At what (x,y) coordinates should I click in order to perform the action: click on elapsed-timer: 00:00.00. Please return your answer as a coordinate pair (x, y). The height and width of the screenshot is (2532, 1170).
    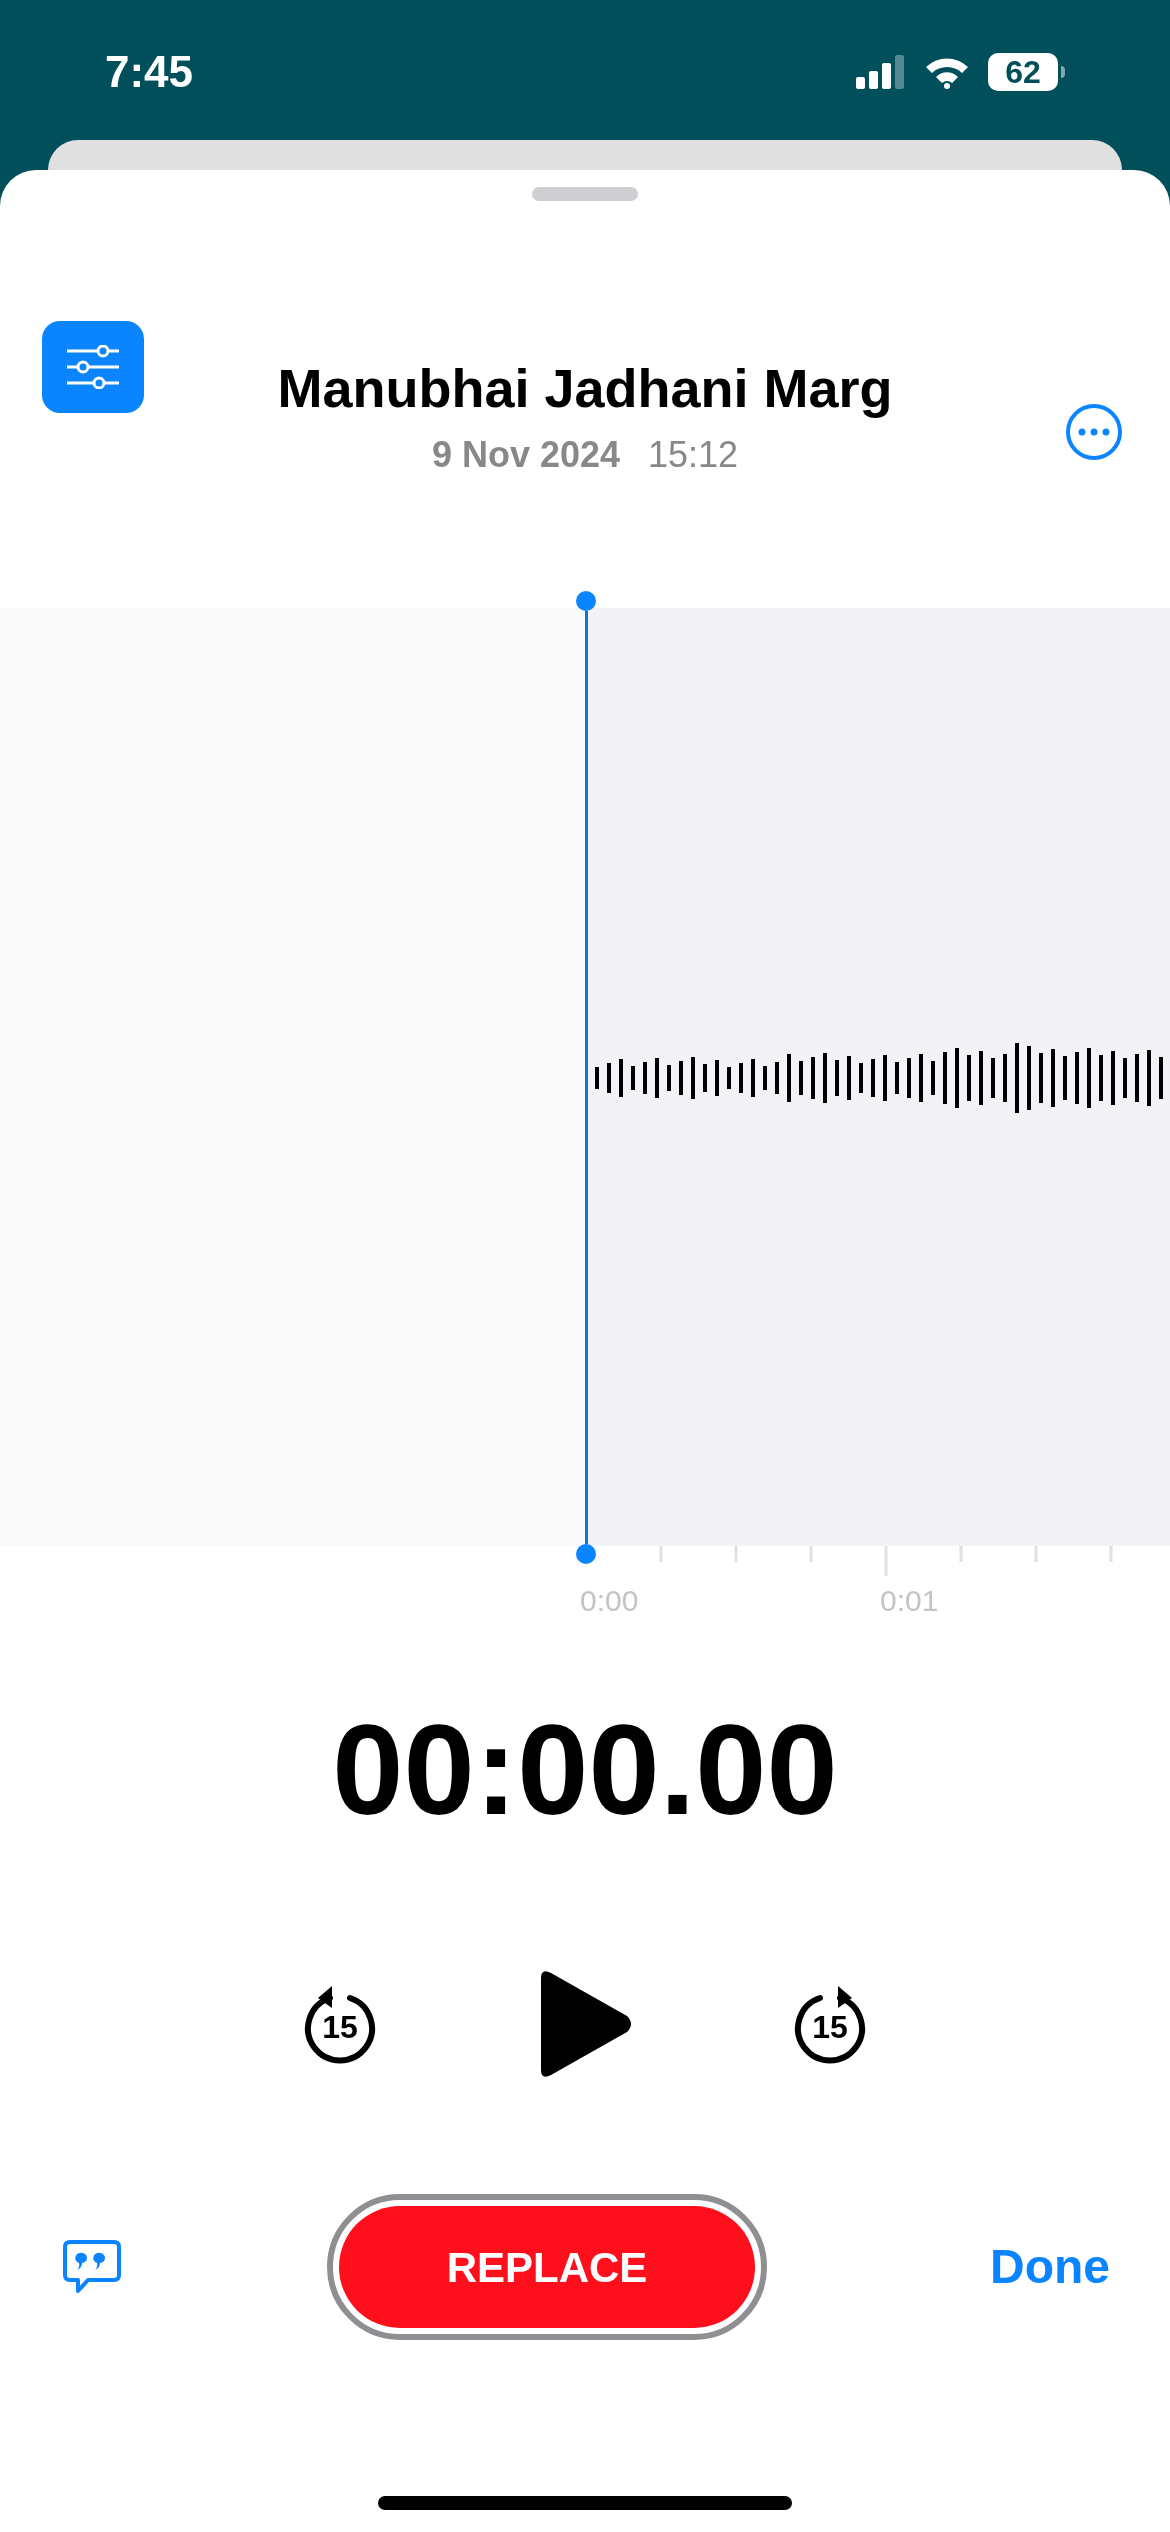
    Looking at the image, I should click on (585, 1770).